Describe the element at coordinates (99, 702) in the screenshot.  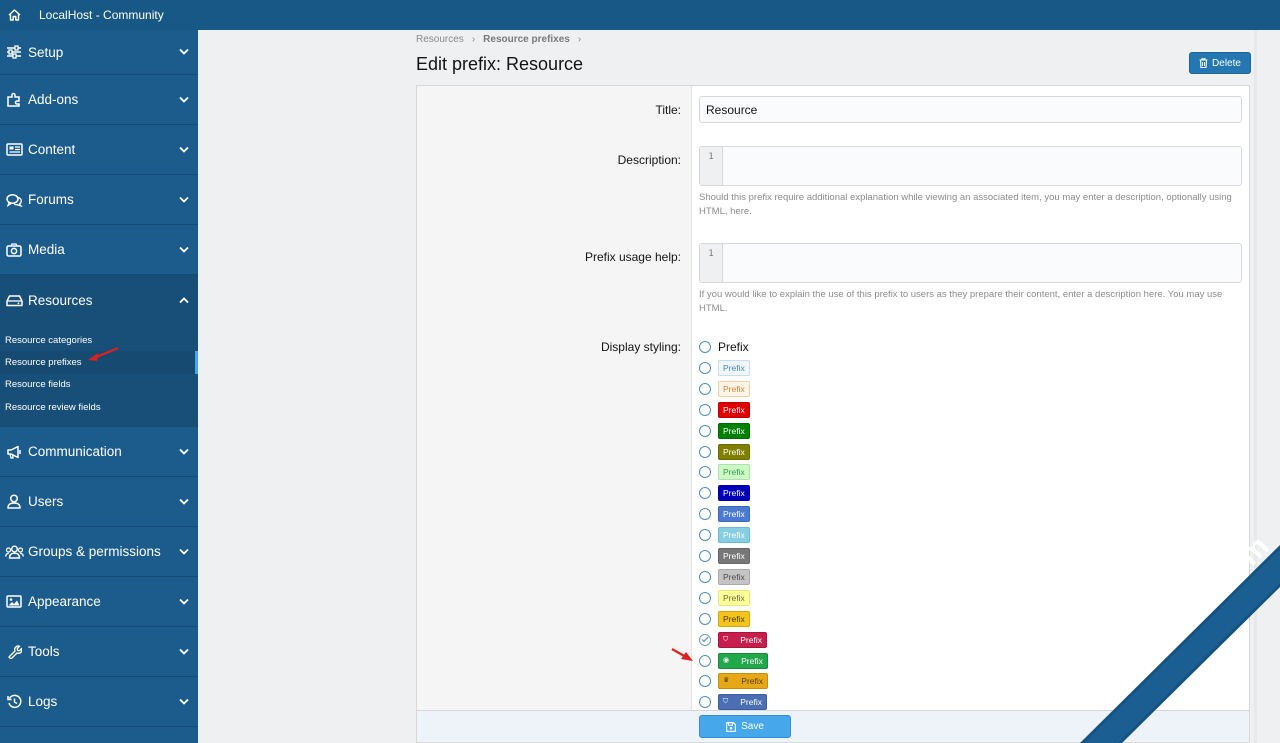
I see `sidebar-item-logs: Logs` at that location.